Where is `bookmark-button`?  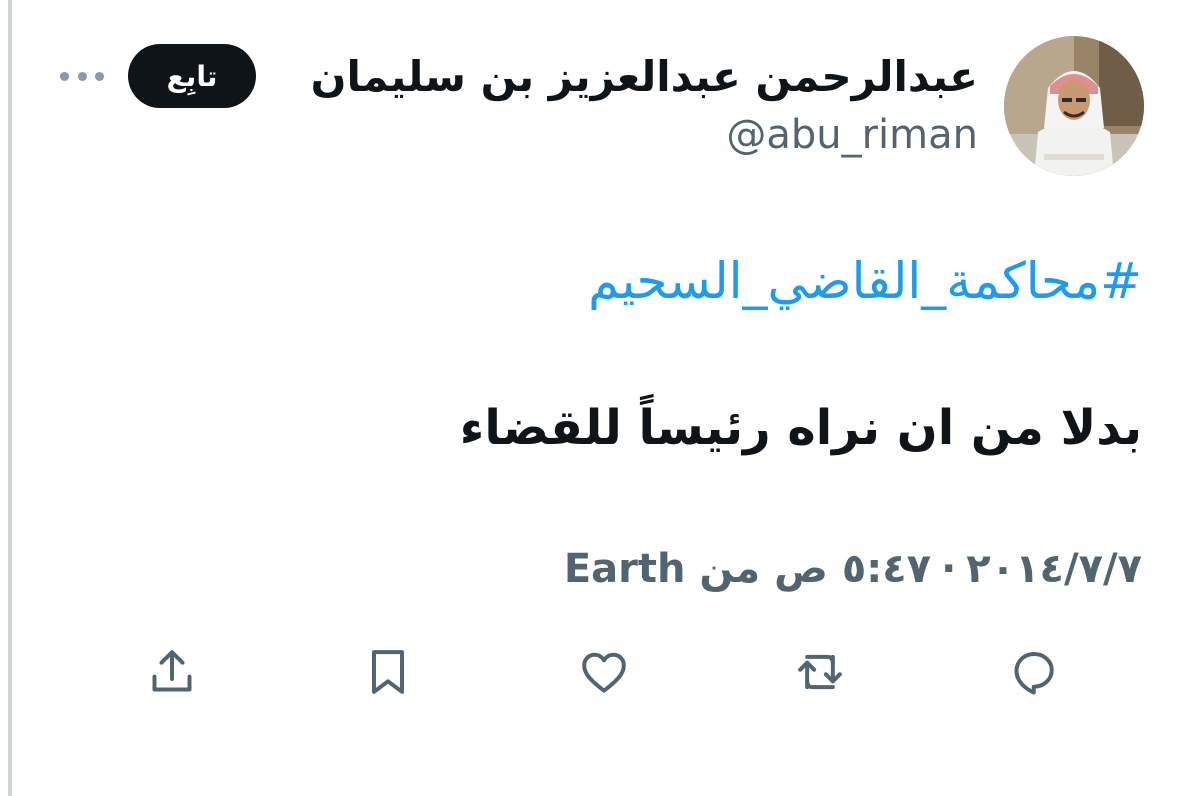
bookmark-button is located at coordinates (388, 672).